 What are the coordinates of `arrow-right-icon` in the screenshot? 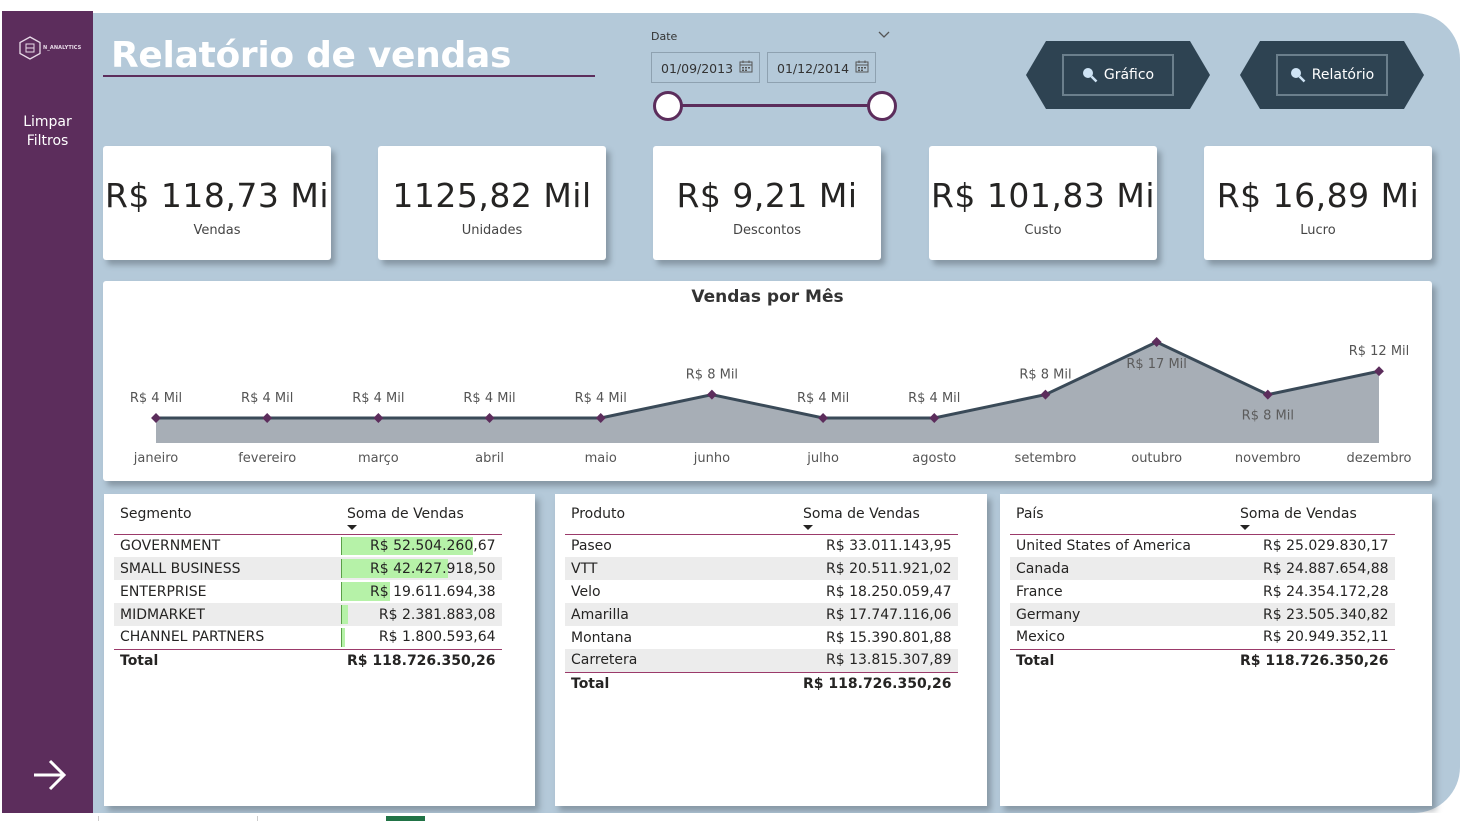 It's located at (50, 775).